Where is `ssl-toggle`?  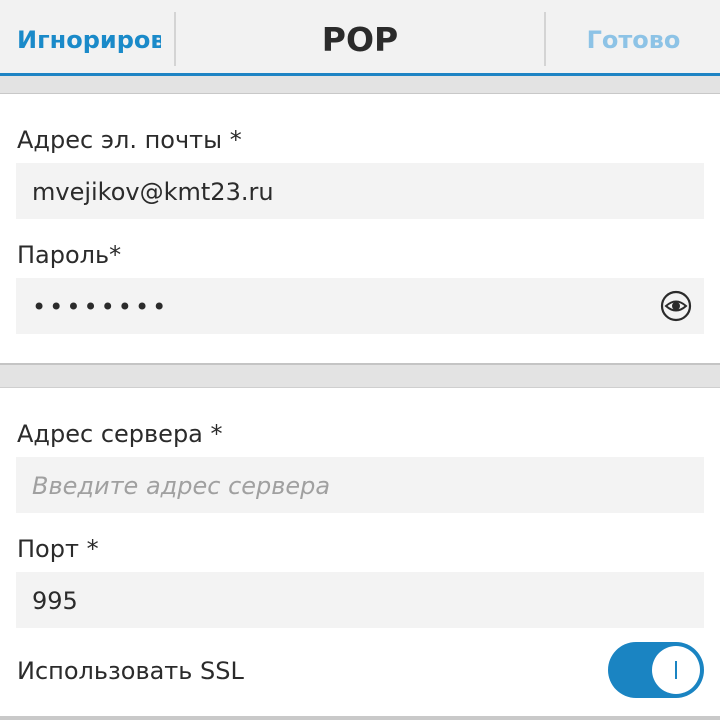 ssl-toggle is located at coordinates (656, 670).